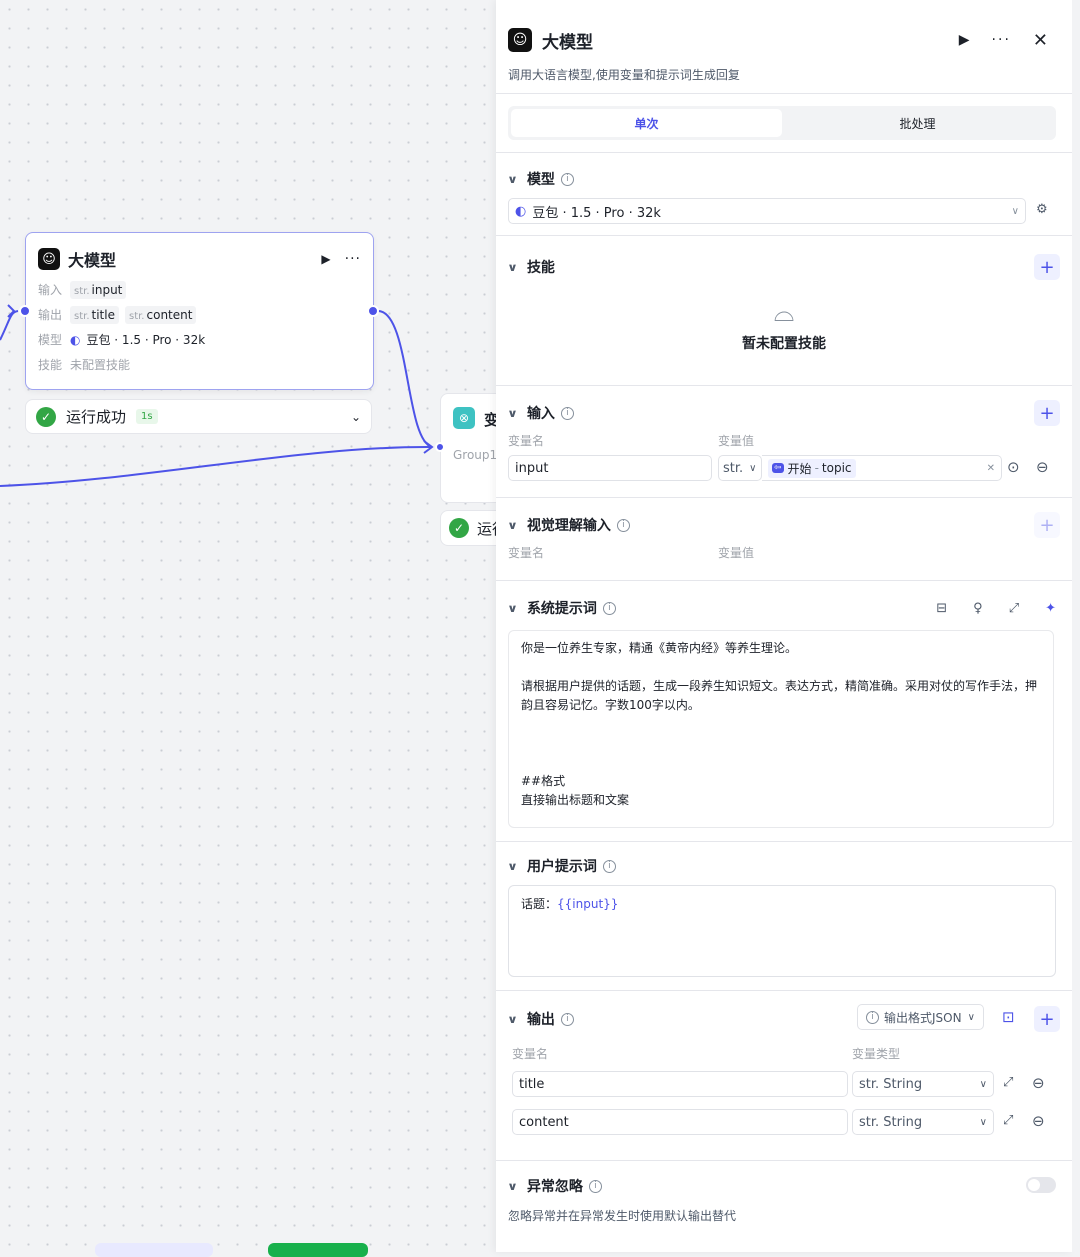  What do you see at coordinates (554, 1187) in the screenshot?
I see `section-title: 异常忽略` at bounding box center [554, 1187].